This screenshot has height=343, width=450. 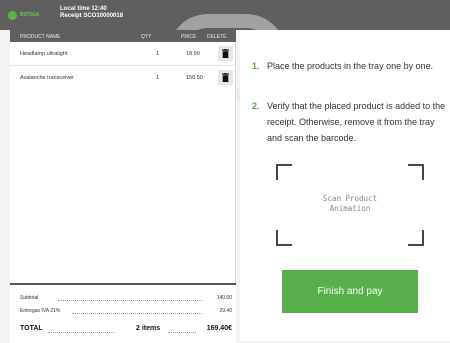 I want to click on item-price: 18.90, so click(x=193, y=54).